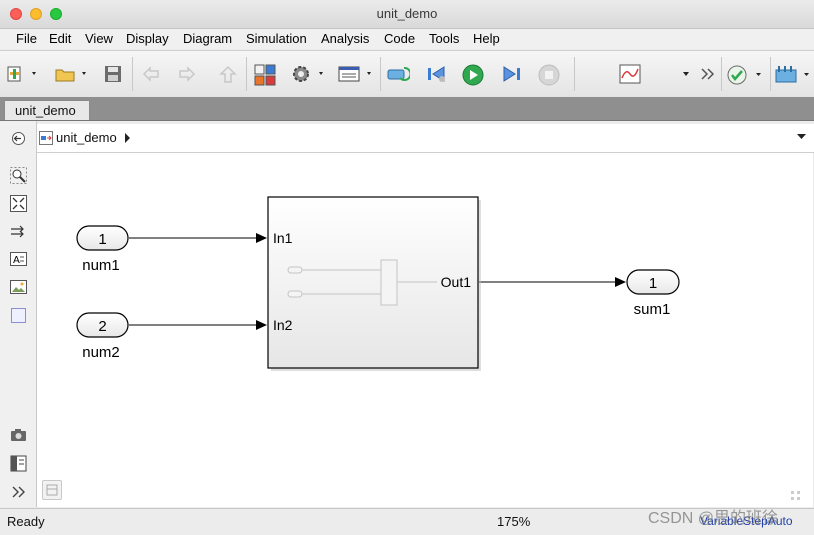 Image resolution: width=814 pixels, height=535 pixels. I want to click on model-icon, so click(46, 138).